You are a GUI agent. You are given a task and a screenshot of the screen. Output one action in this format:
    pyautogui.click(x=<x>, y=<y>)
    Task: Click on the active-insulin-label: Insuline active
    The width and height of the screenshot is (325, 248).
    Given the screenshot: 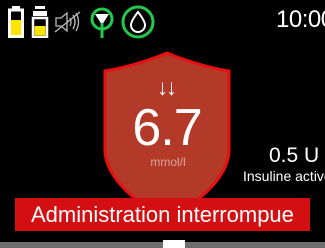 What is the action you would take?
    pyautogui.click(x=284, y=176)
    